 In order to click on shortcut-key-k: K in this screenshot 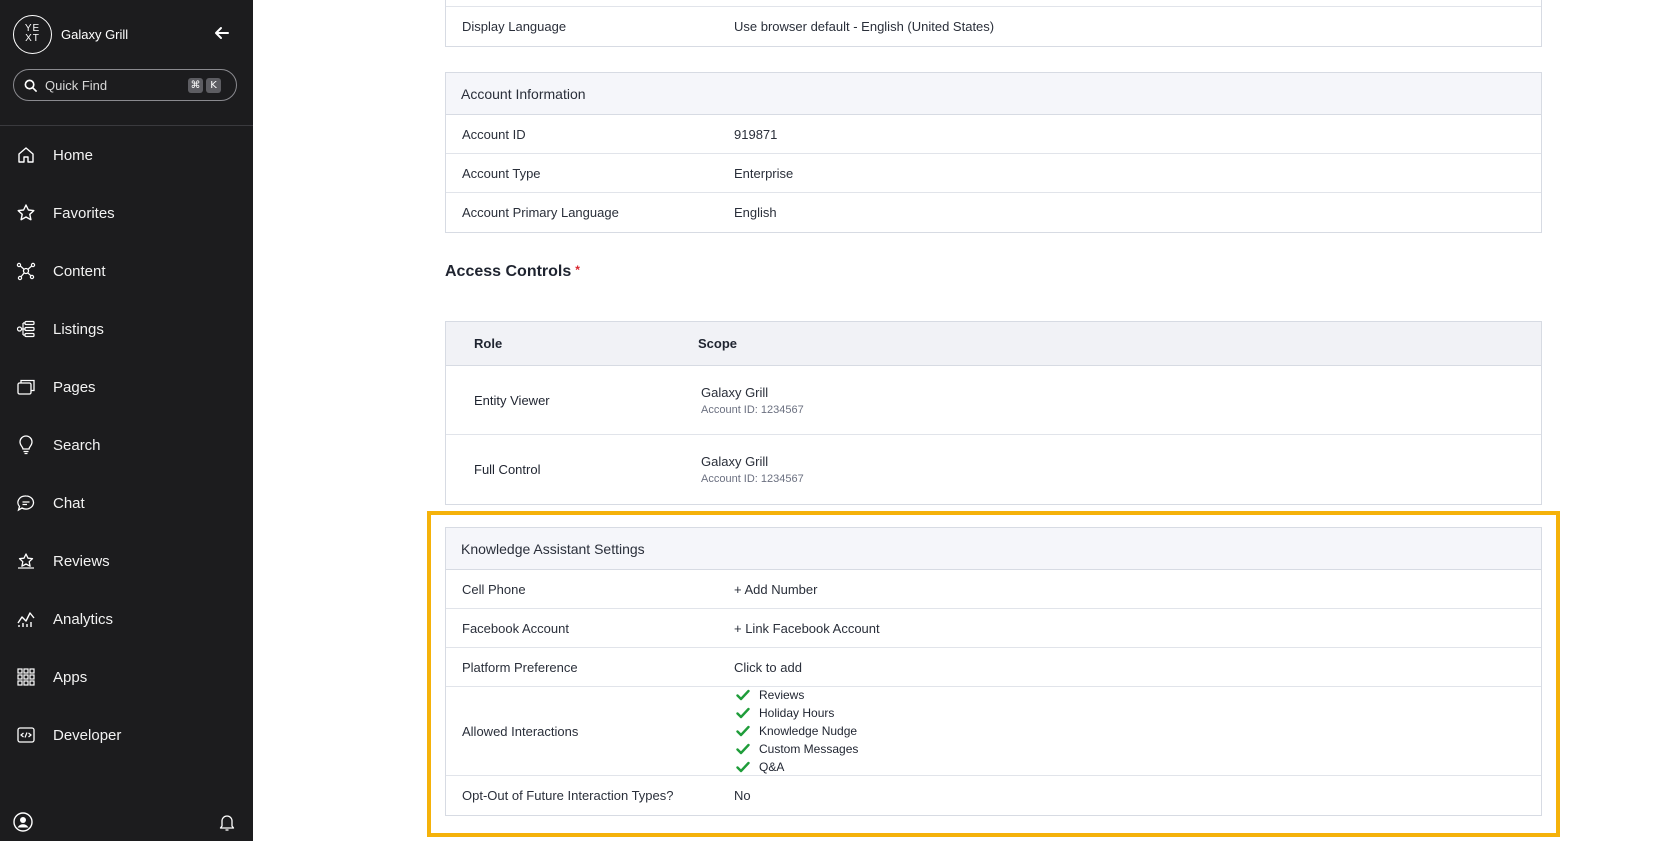, I will do `click(213, 85)`.